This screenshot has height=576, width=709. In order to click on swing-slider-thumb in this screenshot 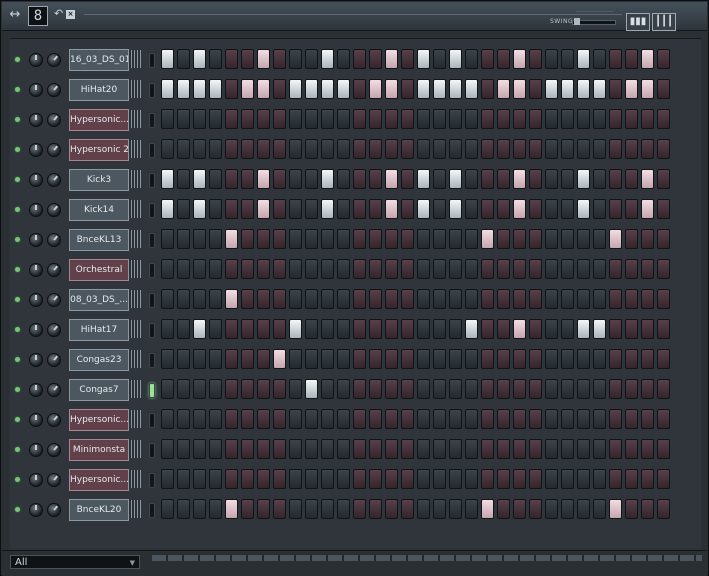, I will do `click(577, 21)`.